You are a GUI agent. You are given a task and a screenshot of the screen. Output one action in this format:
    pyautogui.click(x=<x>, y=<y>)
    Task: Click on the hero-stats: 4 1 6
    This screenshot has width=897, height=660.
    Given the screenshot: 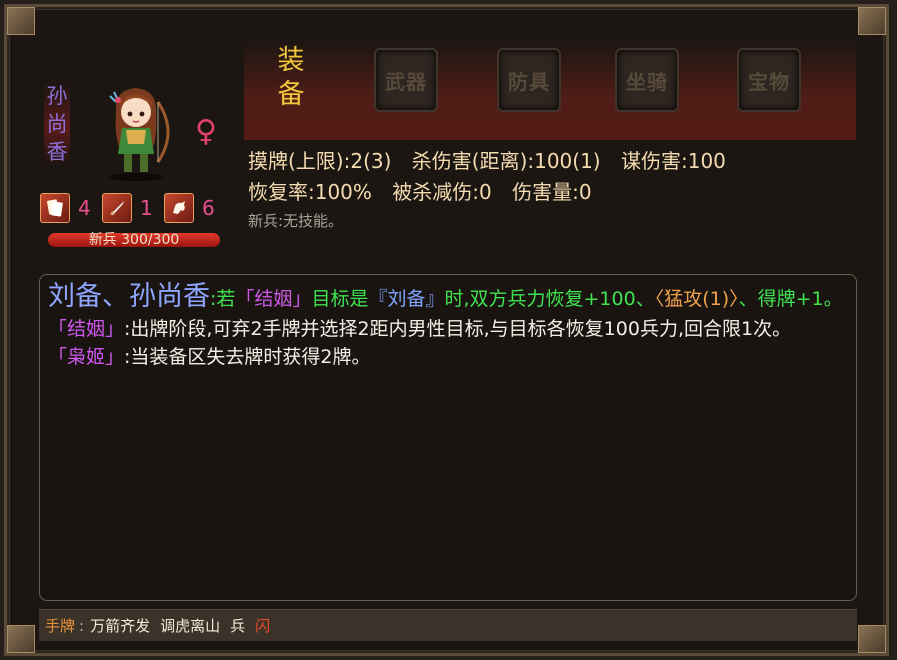 What is the action you would take?
    pyautogui.click(x=133, y=208)
    